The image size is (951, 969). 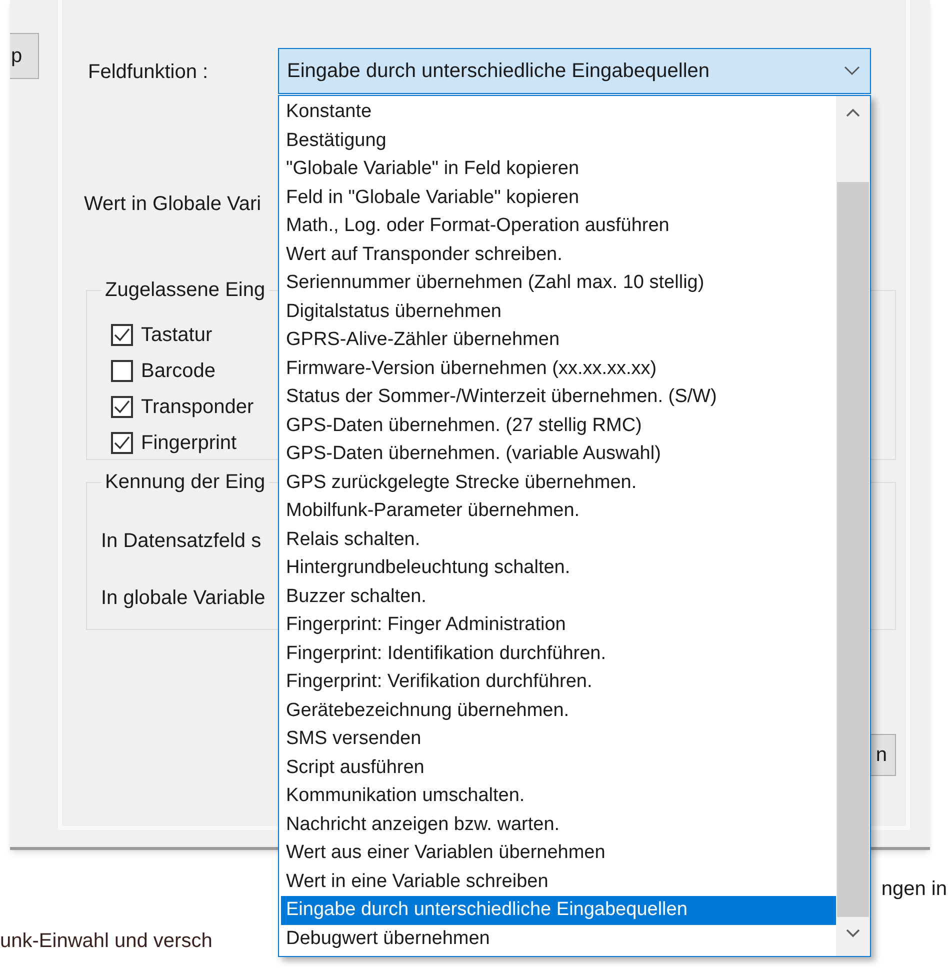 What do you see at coordinates (148, 72) in the screenshot?
I see `field-function-label: Feldfunktion :` at bounding box center [148, 72].